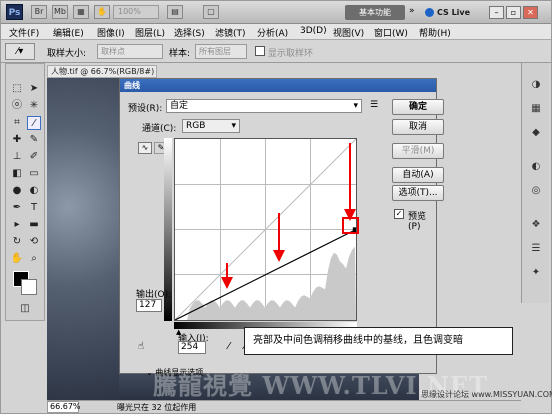  Describe the element at coordinates (350, 225) in the screenshot. I see `annotation-highlight-box` at that location.